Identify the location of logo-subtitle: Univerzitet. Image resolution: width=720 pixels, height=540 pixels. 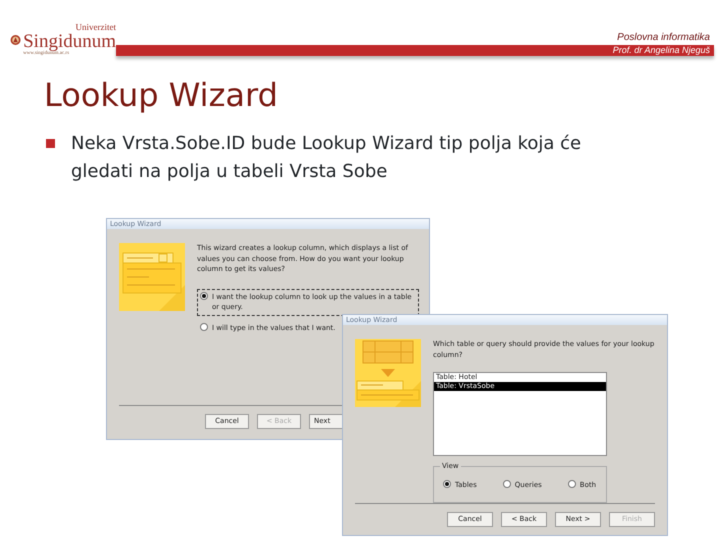
(96, 27).